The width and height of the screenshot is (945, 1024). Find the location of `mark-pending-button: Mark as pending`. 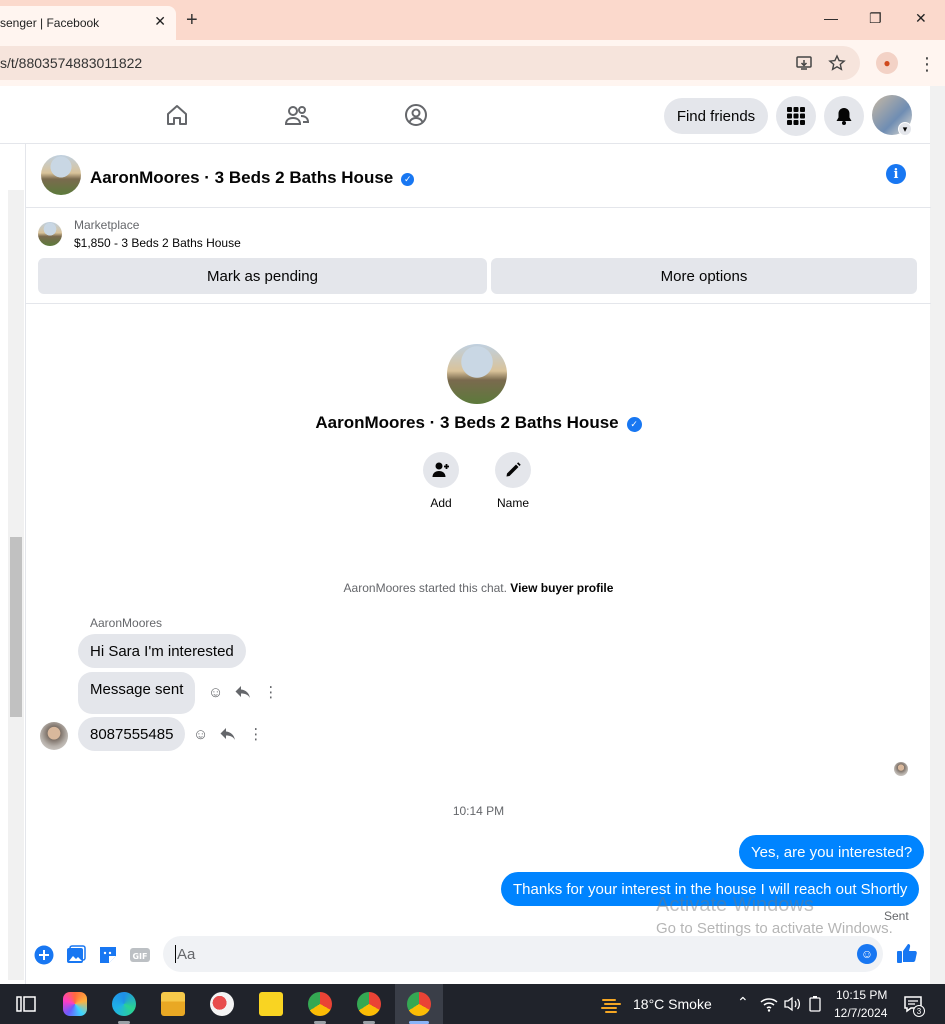

mark-pending-button: Mark as pending is located at coordinates (262, 276).